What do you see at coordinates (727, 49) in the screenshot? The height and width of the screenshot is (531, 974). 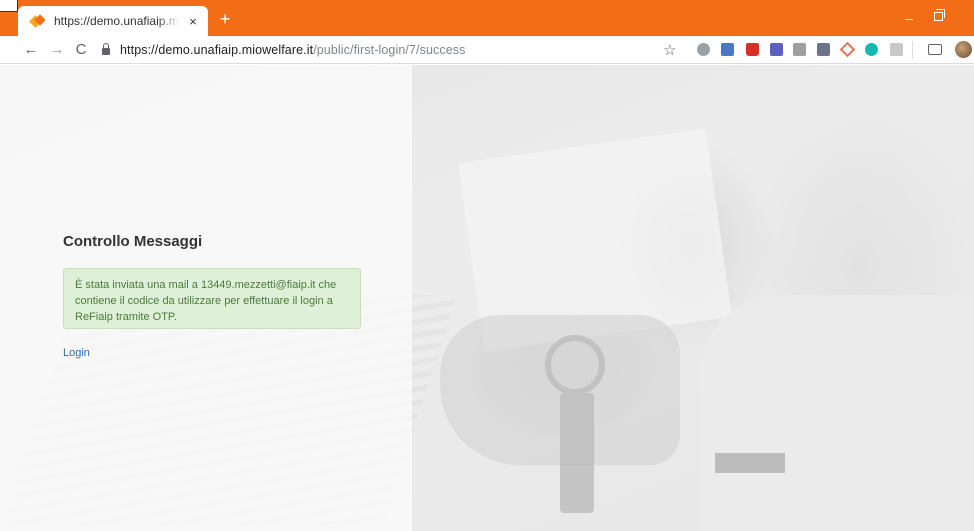 I see `translate-icon` at bounding box center [727, 49].